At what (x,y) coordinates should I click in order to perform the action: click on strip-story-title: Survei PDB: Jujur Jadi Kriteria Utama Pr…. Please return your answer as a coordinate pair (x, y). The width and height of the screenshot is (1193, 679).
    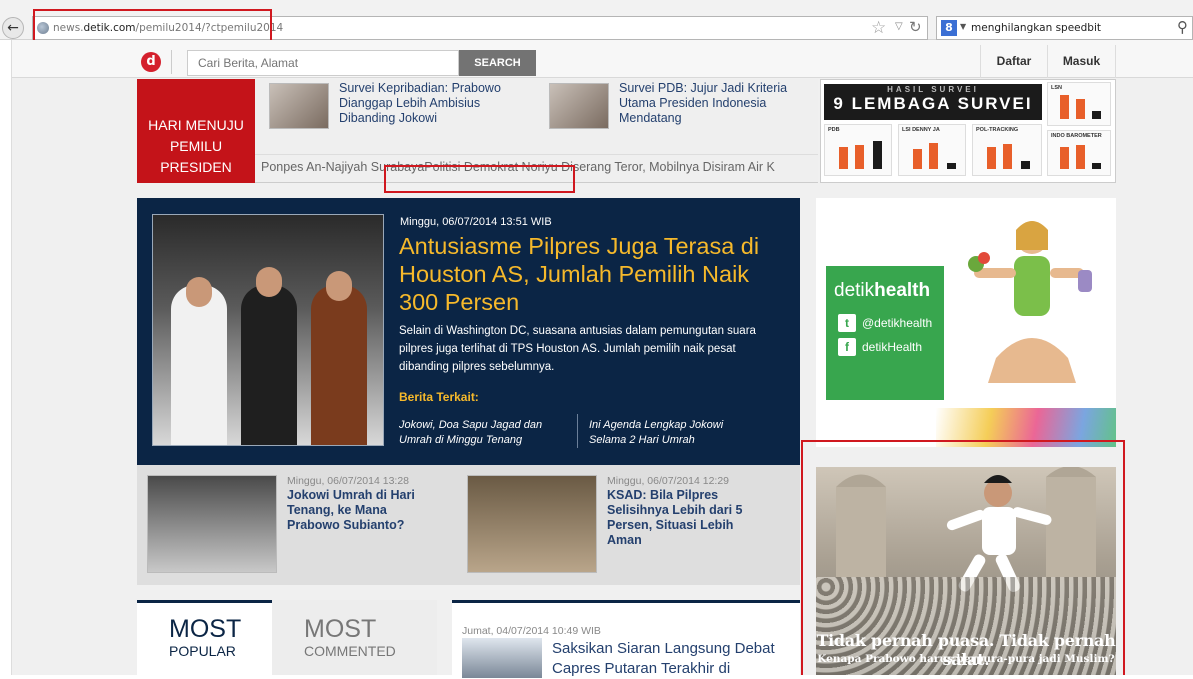
    Looking at the image, I should click on (714, 103).